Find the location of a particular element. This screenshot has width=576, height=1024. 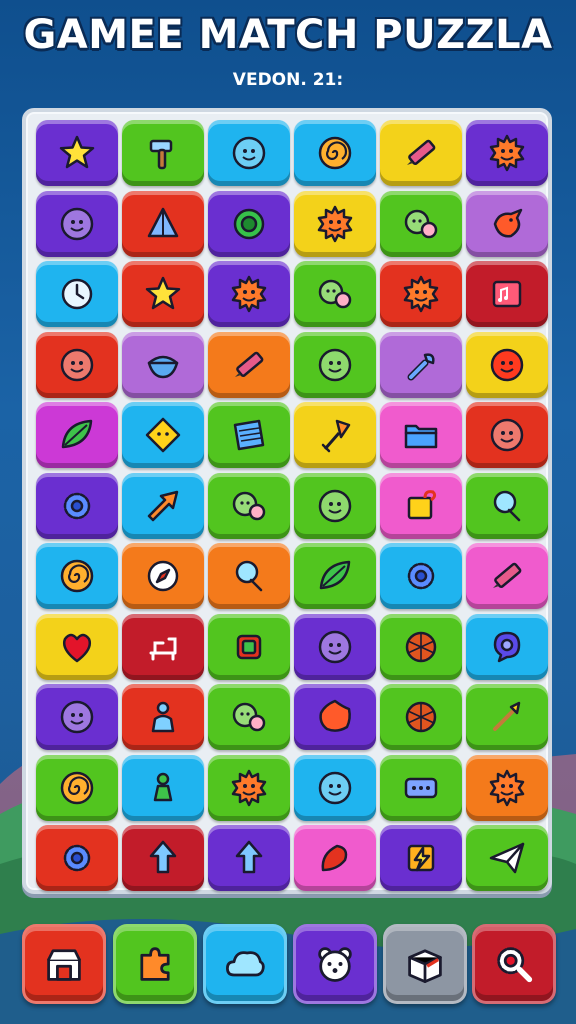

blob-icon is located at coordinates (335, 717).